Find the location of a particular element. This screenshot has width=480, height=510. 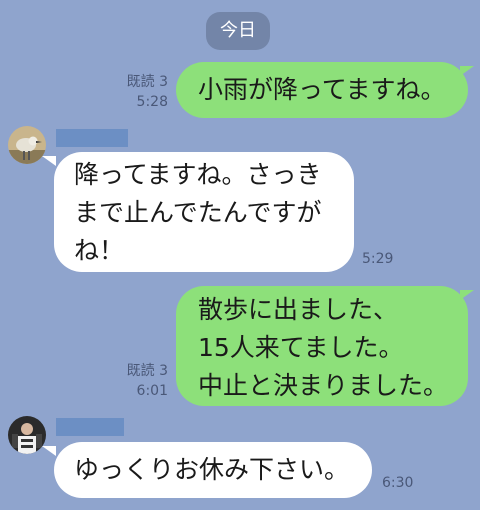

timestamp-2: 5:29 is located at coordinates (378, 259).